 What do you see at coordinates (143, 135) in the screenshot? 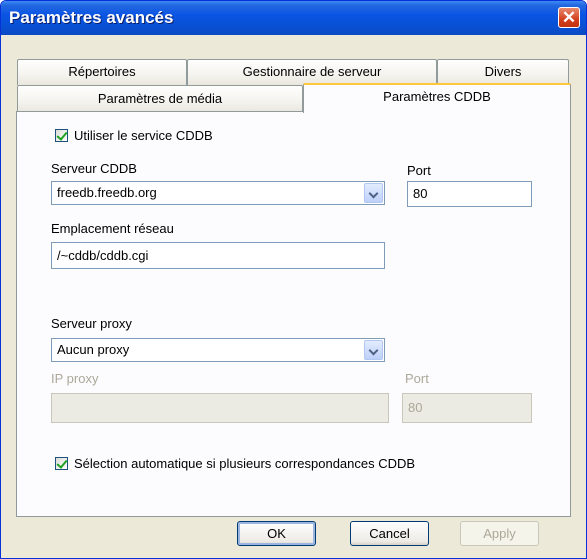
I see `use-cddb-label: Utiliser le service CDDB` at bounding box center [143, 135].